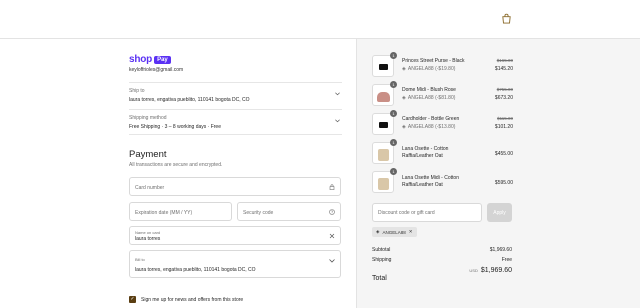 The height and width of the screenshot is (308, 640). Describe the element at coordinates (156, 70) in the screenshot. I see `account-email: keyloffrioles@gmail.com` at that location.